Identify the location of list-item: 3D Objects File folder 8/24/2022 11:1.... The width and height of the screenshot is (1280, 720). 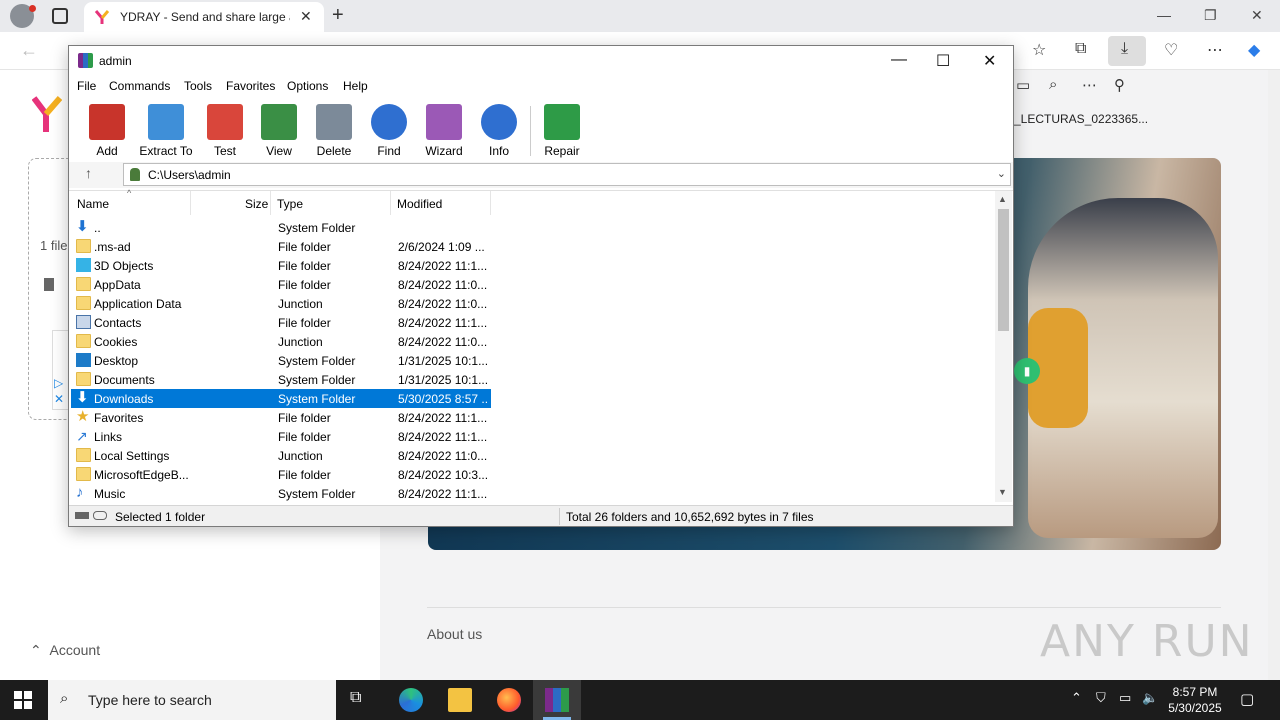
(281, 265).